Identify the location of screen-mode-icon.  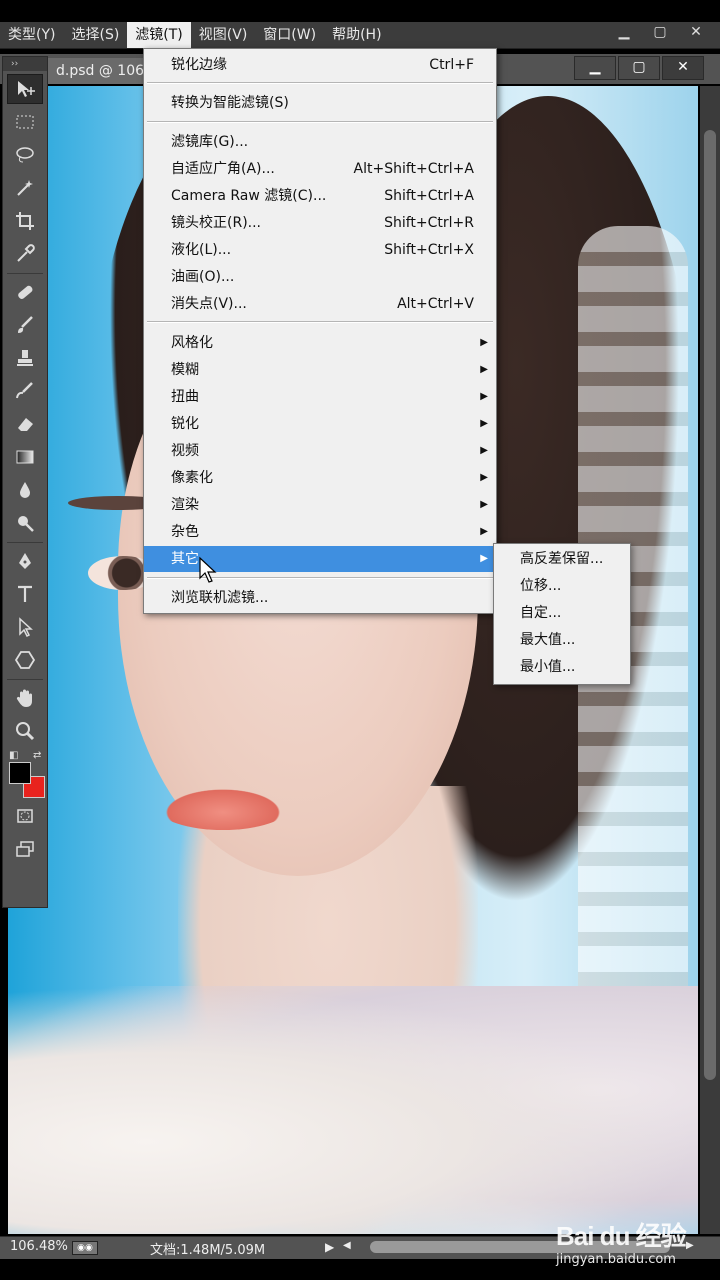
(25, 849).